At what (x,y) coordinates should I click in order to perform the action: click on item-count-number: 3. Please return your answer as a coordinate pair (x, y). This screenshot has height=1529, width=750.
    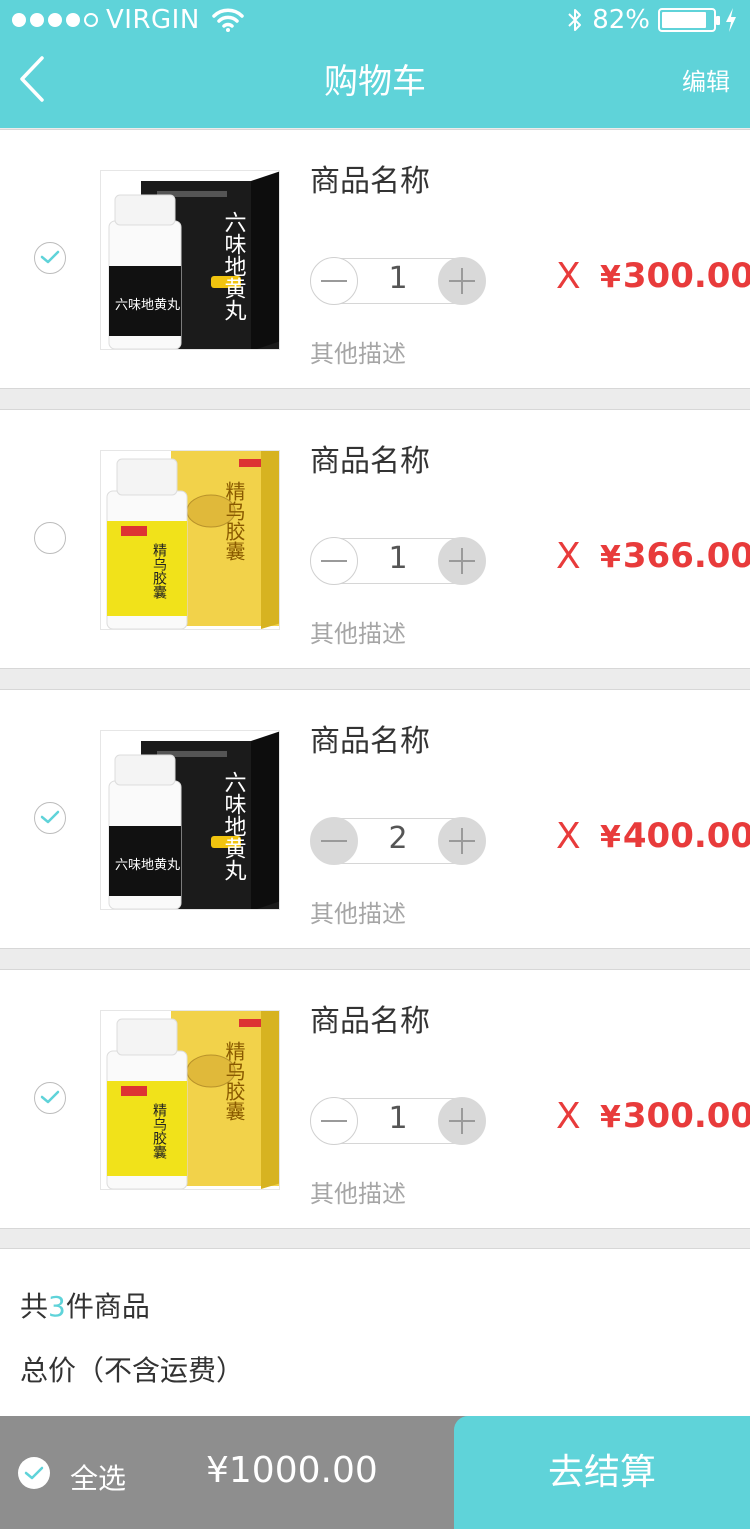
    Looking at the image, I should click on (57, 1306).